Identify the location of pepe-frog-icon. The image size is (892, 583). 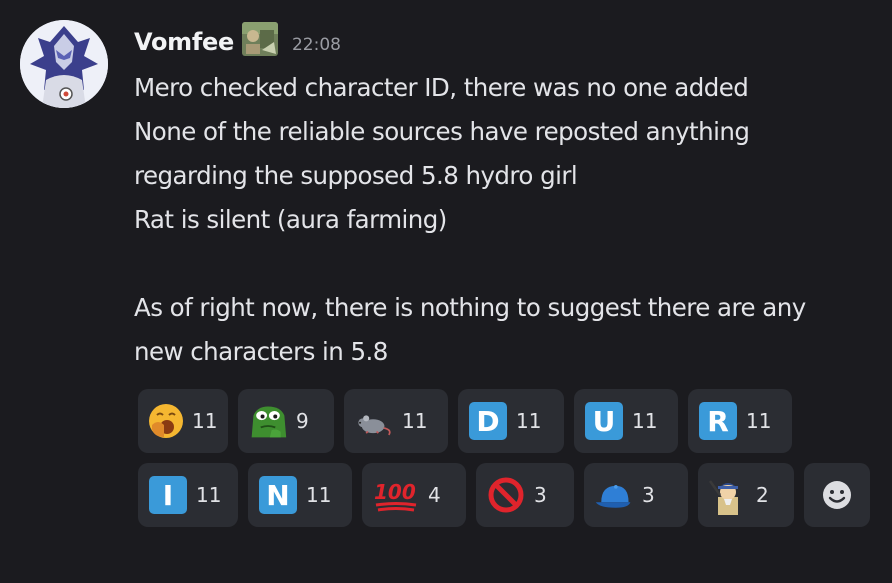
(268, 421).